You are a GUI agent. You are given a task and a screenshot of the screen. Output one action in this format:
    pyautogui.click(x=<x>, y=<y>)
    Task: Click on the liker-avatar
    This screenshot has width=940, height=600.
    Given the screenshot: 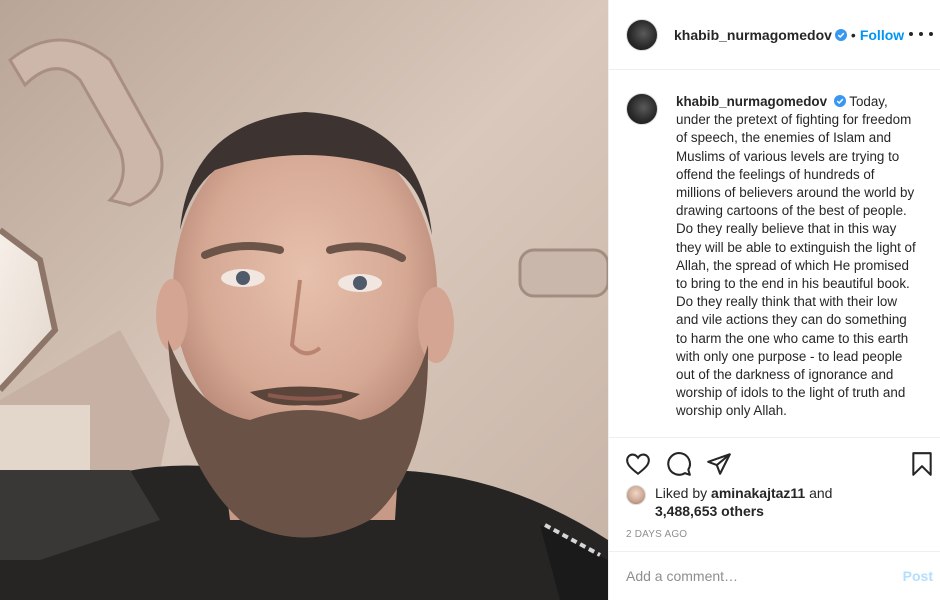 What is the action you would take?
    pyautogui.click(x=636, y=495)
    